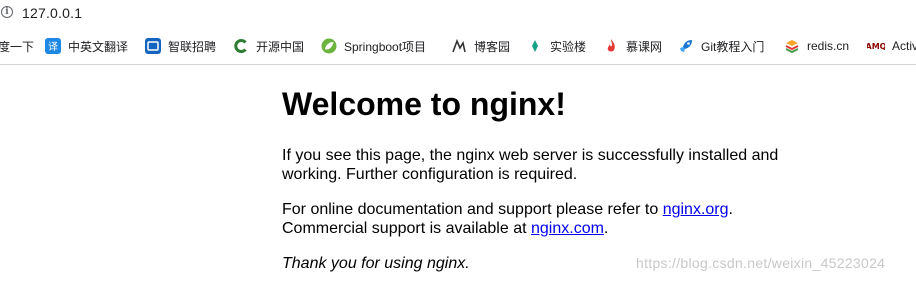  What do you see at coordinates (696, 209) in the screenshot?
I see `nginx-org-link: nginx.org` at bounding box center [696, 209].